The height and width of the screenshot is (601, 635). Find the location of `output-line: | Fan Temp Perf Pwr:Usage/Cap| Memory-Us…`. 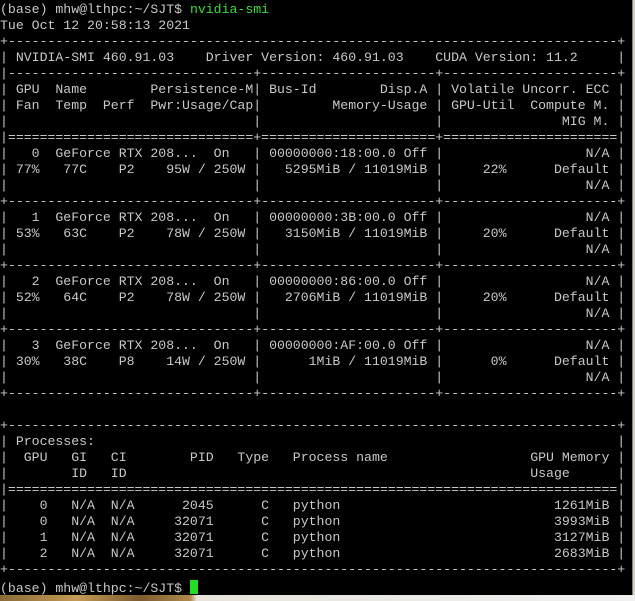

output-line: | Fan Temp Perf Pwr:Usage/Cap| Memory-Us… is located at coordinates (313, 105).